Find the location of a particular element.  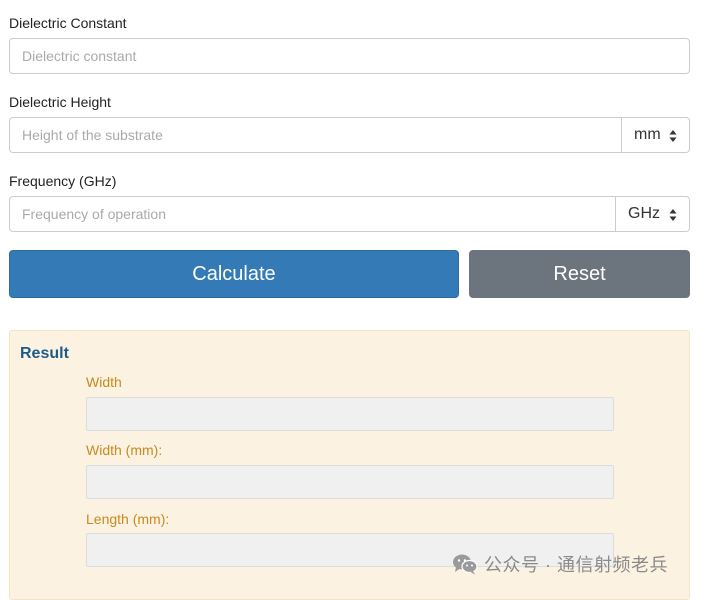

frequency-input is located at coordinates (312, 214).